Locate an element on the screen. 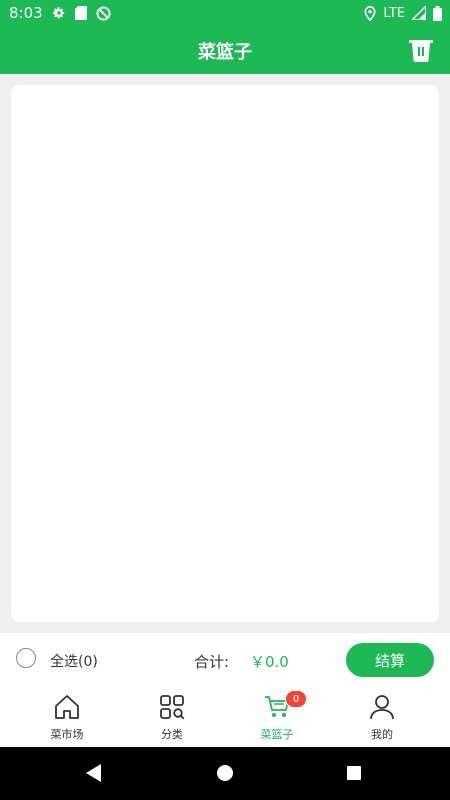 This screenshot has width=450, height=800. location-icon is located at coordinates (370, 13).